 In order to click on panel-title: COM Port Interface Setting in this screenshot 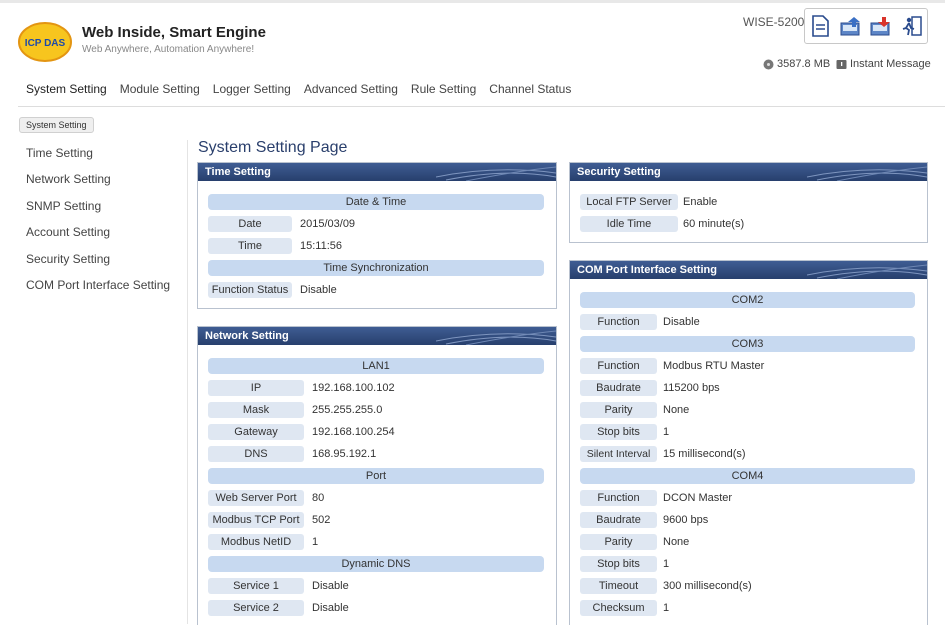, I will do `click(647, 270)`.